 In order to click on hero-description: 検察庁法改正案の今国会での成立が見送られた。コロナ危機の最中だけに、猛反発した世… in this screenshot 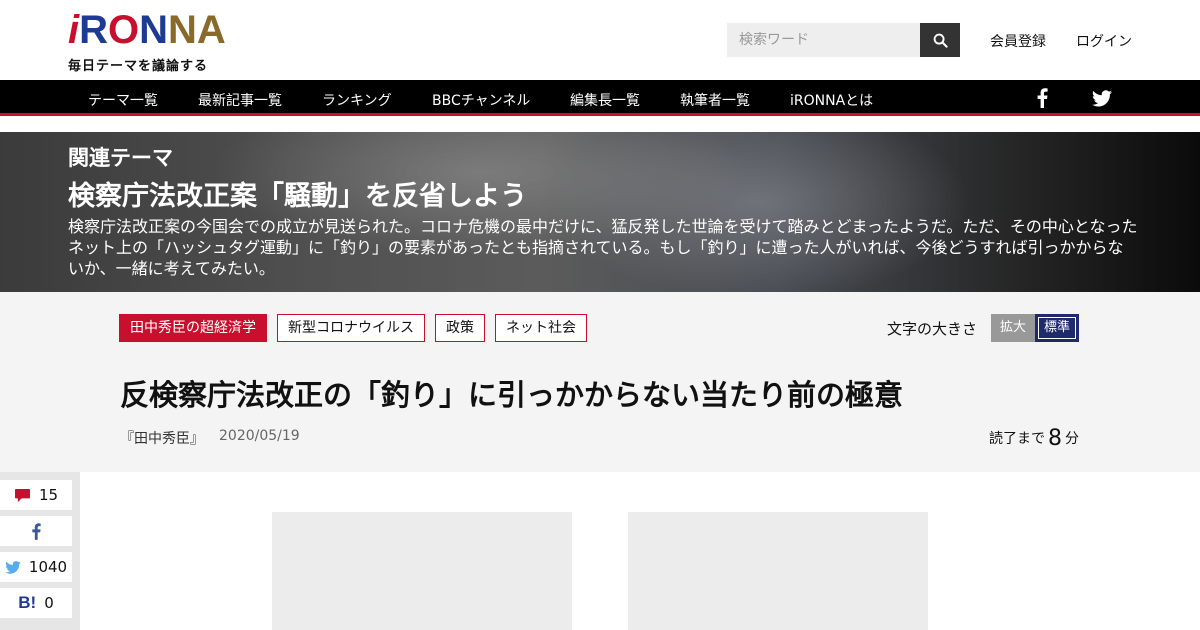, I will do `click(603, 247)`.